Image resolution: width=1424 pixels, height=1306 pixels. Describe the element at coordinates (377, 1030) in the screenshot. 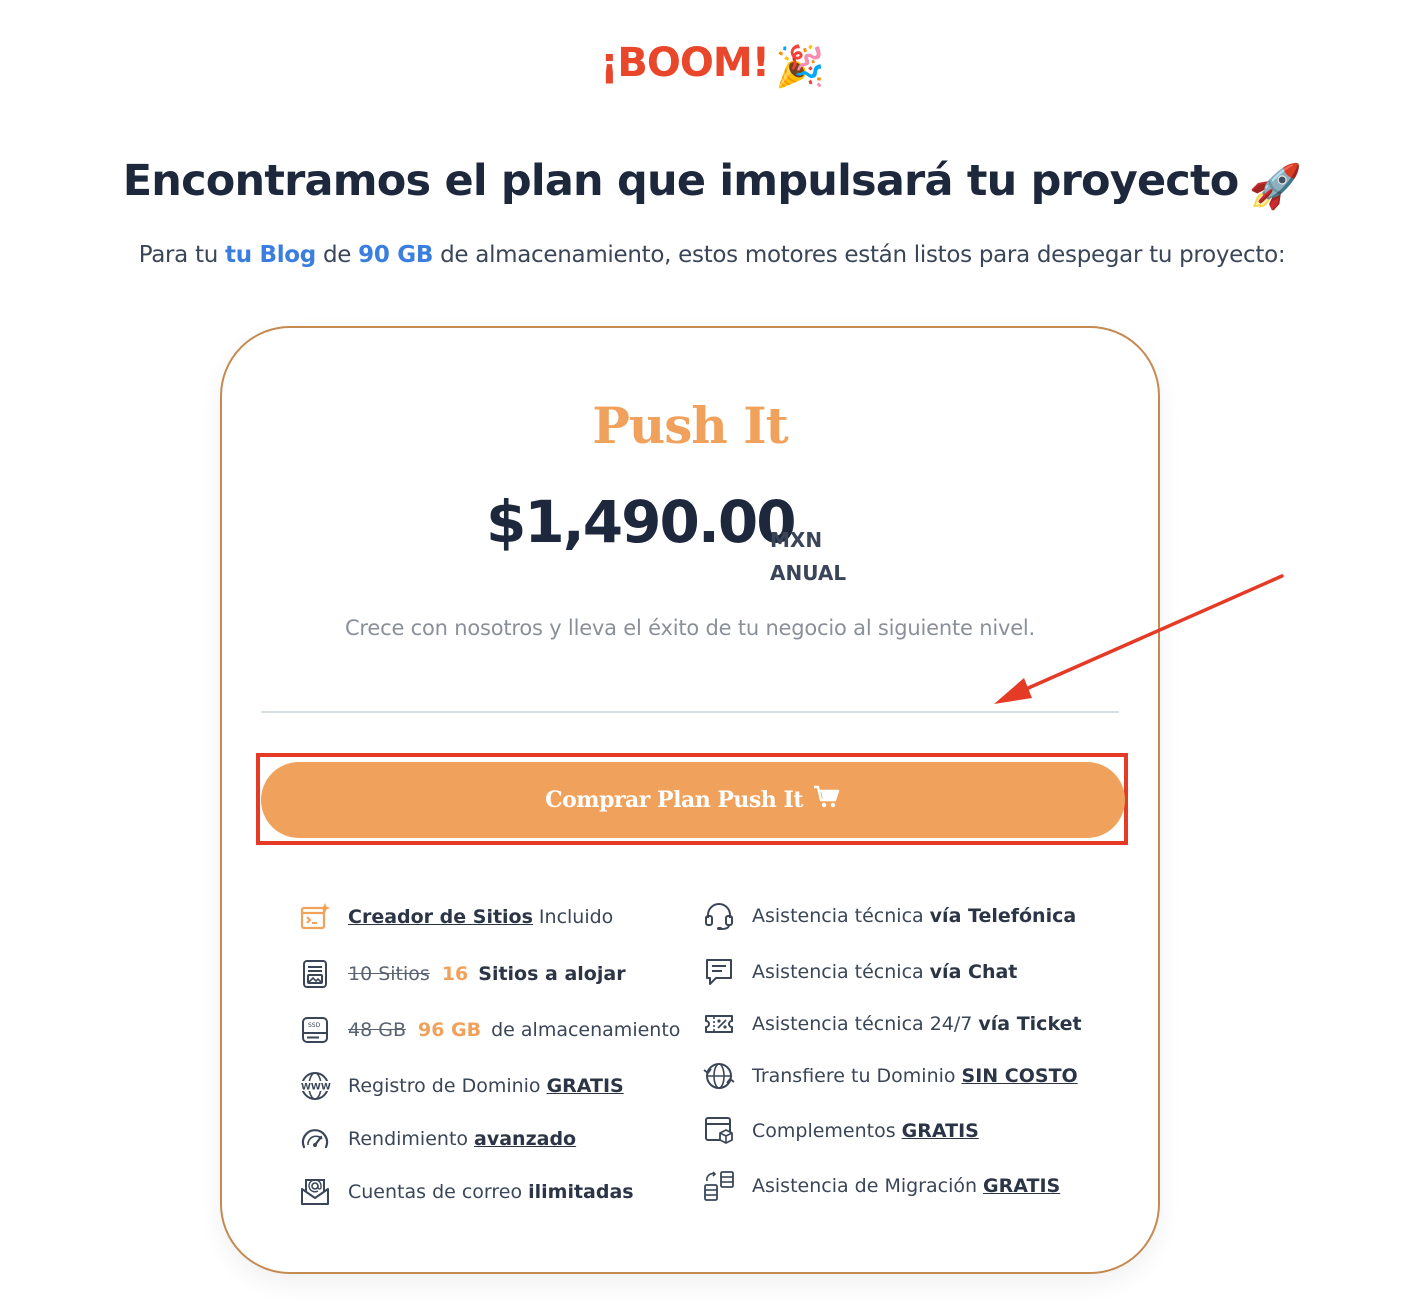

I see `storage-old: 48 GB` at that location.